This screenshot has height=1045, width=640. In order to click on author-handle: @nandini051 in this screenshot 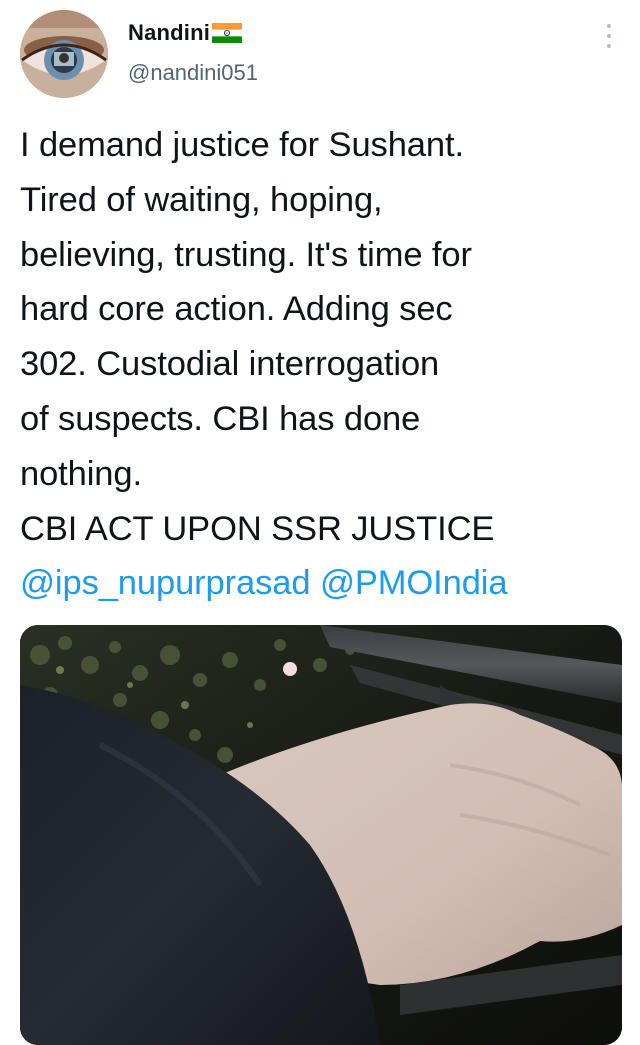, I will do `click(193, 73)`.